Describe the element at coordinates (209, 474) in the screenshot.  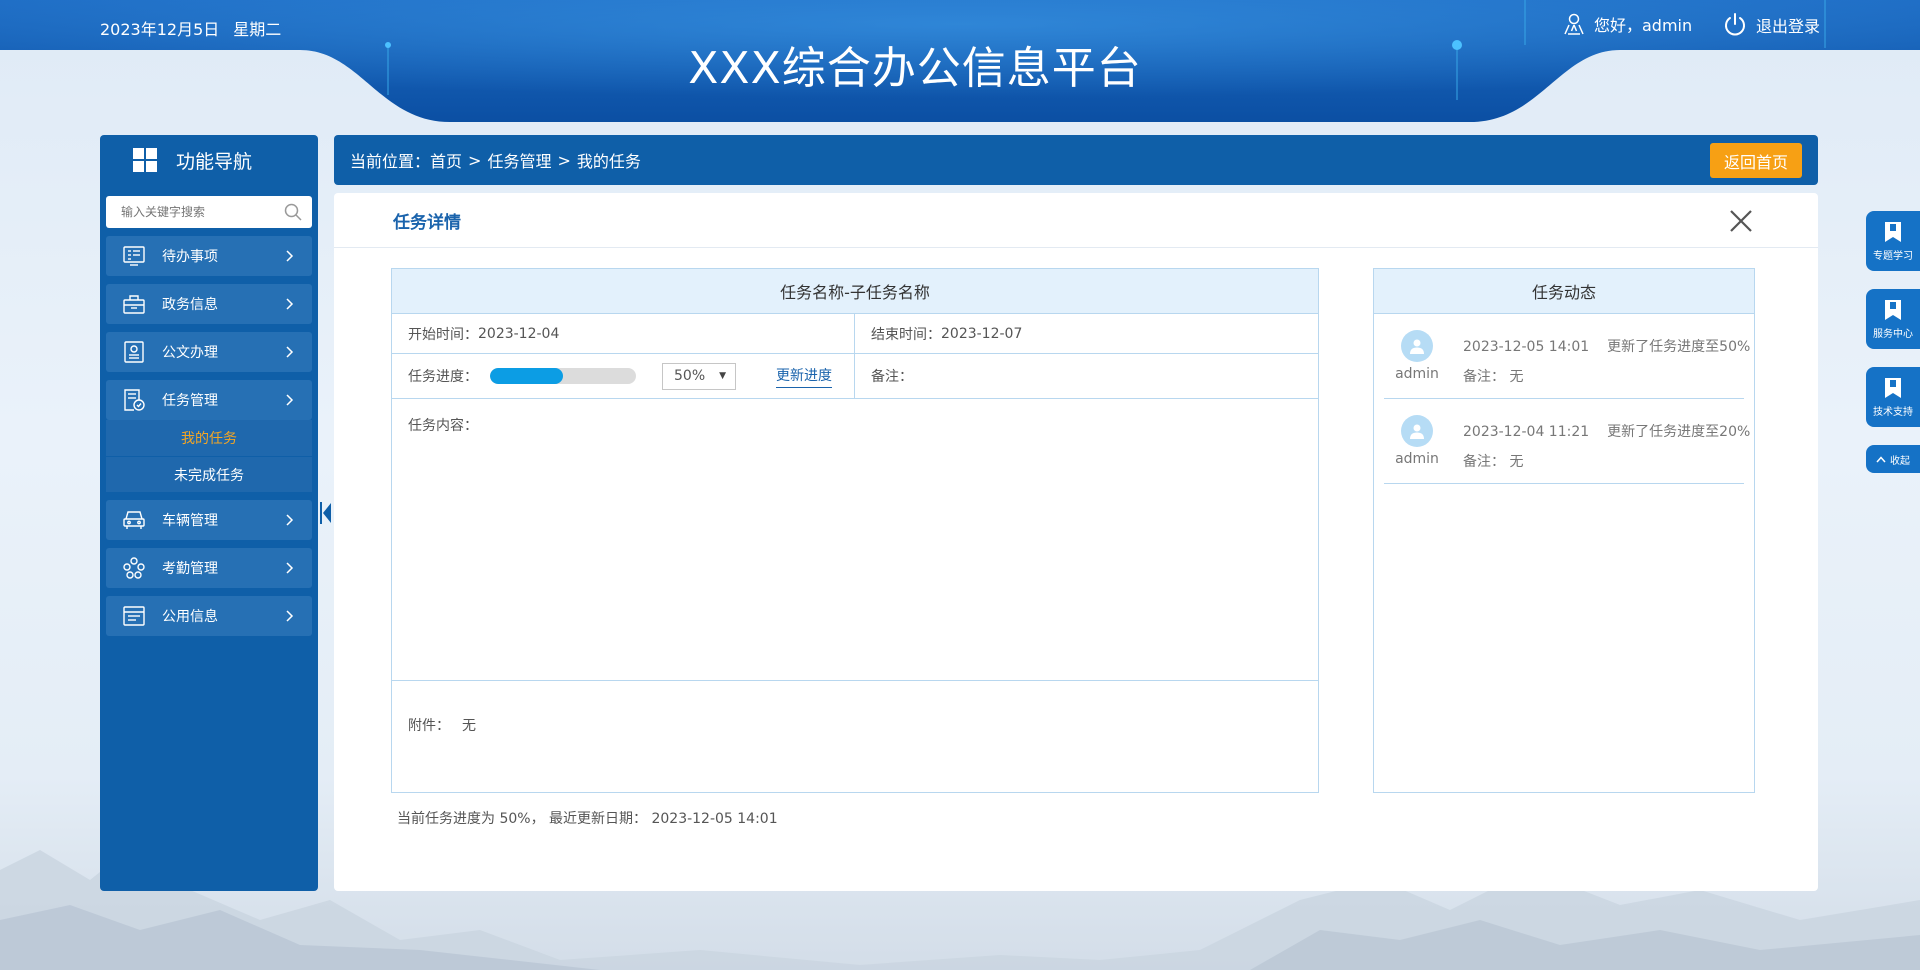
I see `sidebar-subitem-unfinished-tasks: 未完成任务` at that location.